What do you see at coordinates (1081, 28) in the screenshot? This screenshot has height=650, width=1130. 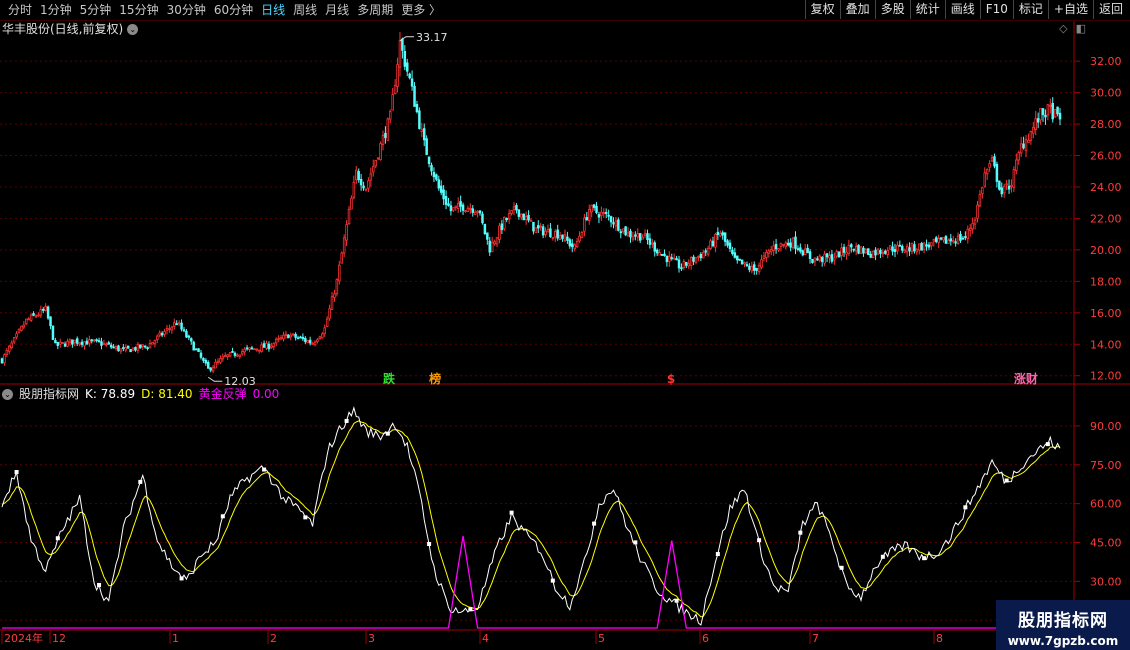 I see `panel-toggle-icon: ◧` at bounding box center [1081, 28].